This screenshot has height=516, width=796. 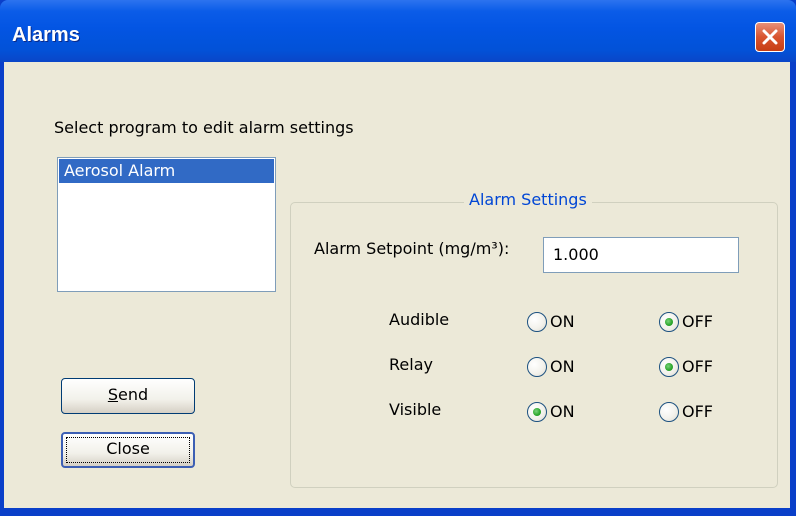 What do you see at coordinates (204, 127) in the screenshot?
I see `program-list-prompt: Select program to edit alarm settings` at bounding box center [204, 127].